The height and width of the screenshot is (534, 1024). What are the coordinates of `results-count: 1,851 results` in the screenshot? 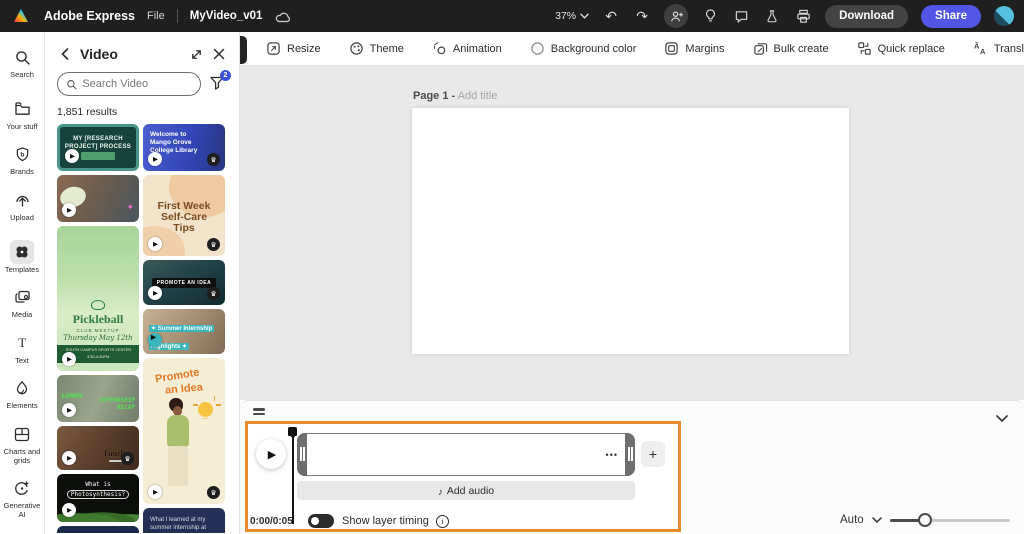 It's located at (87, 112).